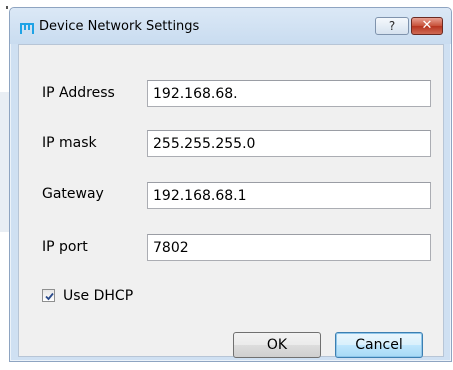  Describe the element at coordinates (289, 143) in the screenshot. I see `ip-mask-input` at that location.